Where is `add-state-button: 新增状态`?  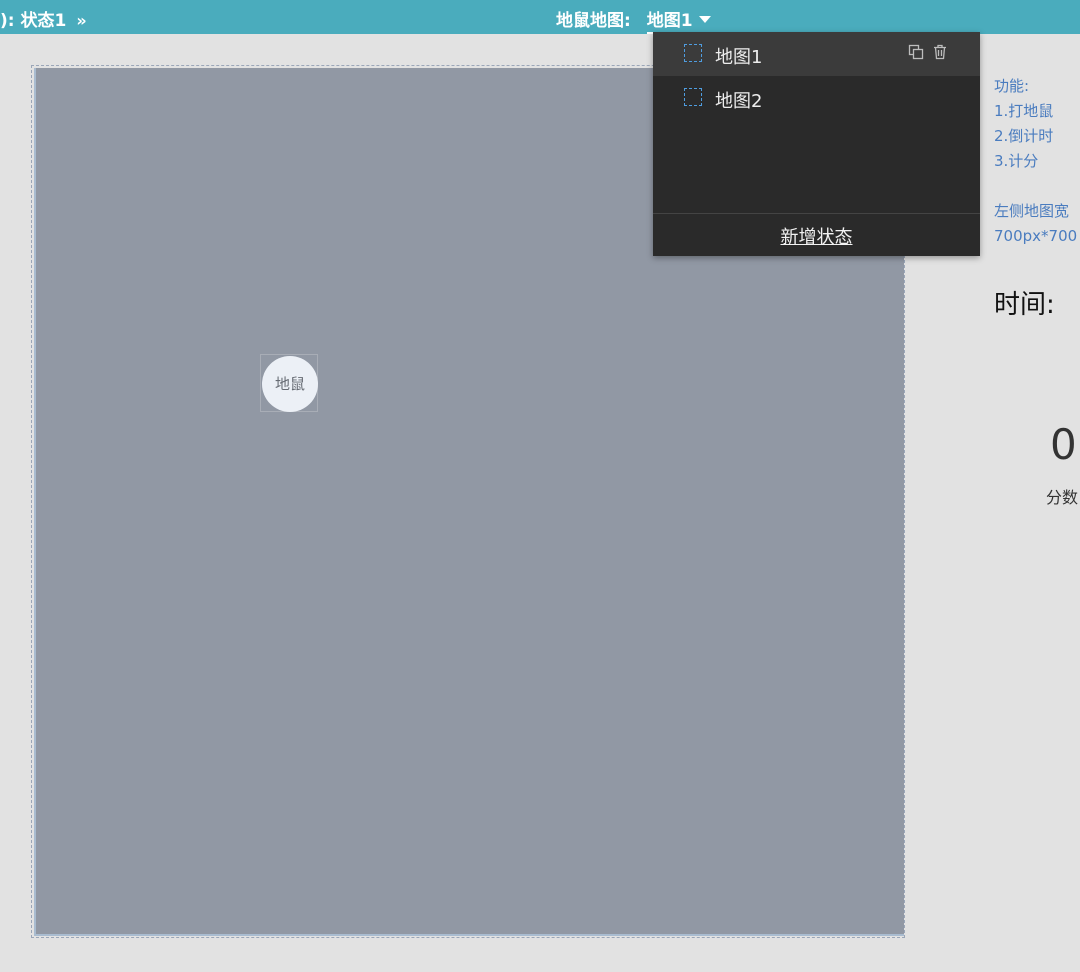 add-state-button: 新增状态 is located at coordinates (817, 236).